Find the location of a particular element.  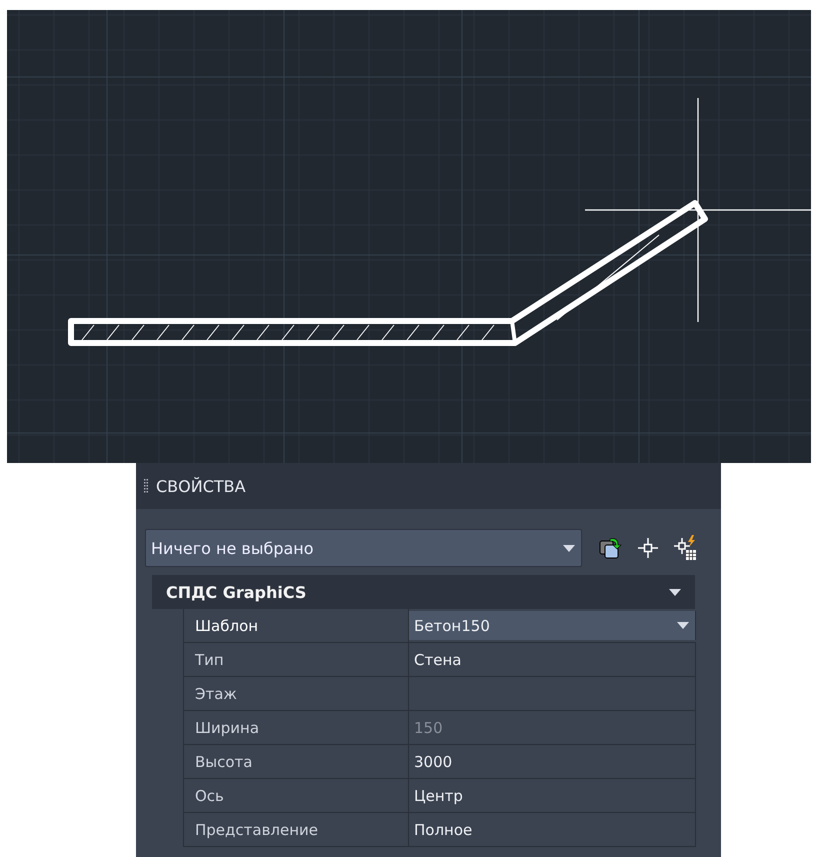

property-value: Стена is located at coordinates (552, 659).